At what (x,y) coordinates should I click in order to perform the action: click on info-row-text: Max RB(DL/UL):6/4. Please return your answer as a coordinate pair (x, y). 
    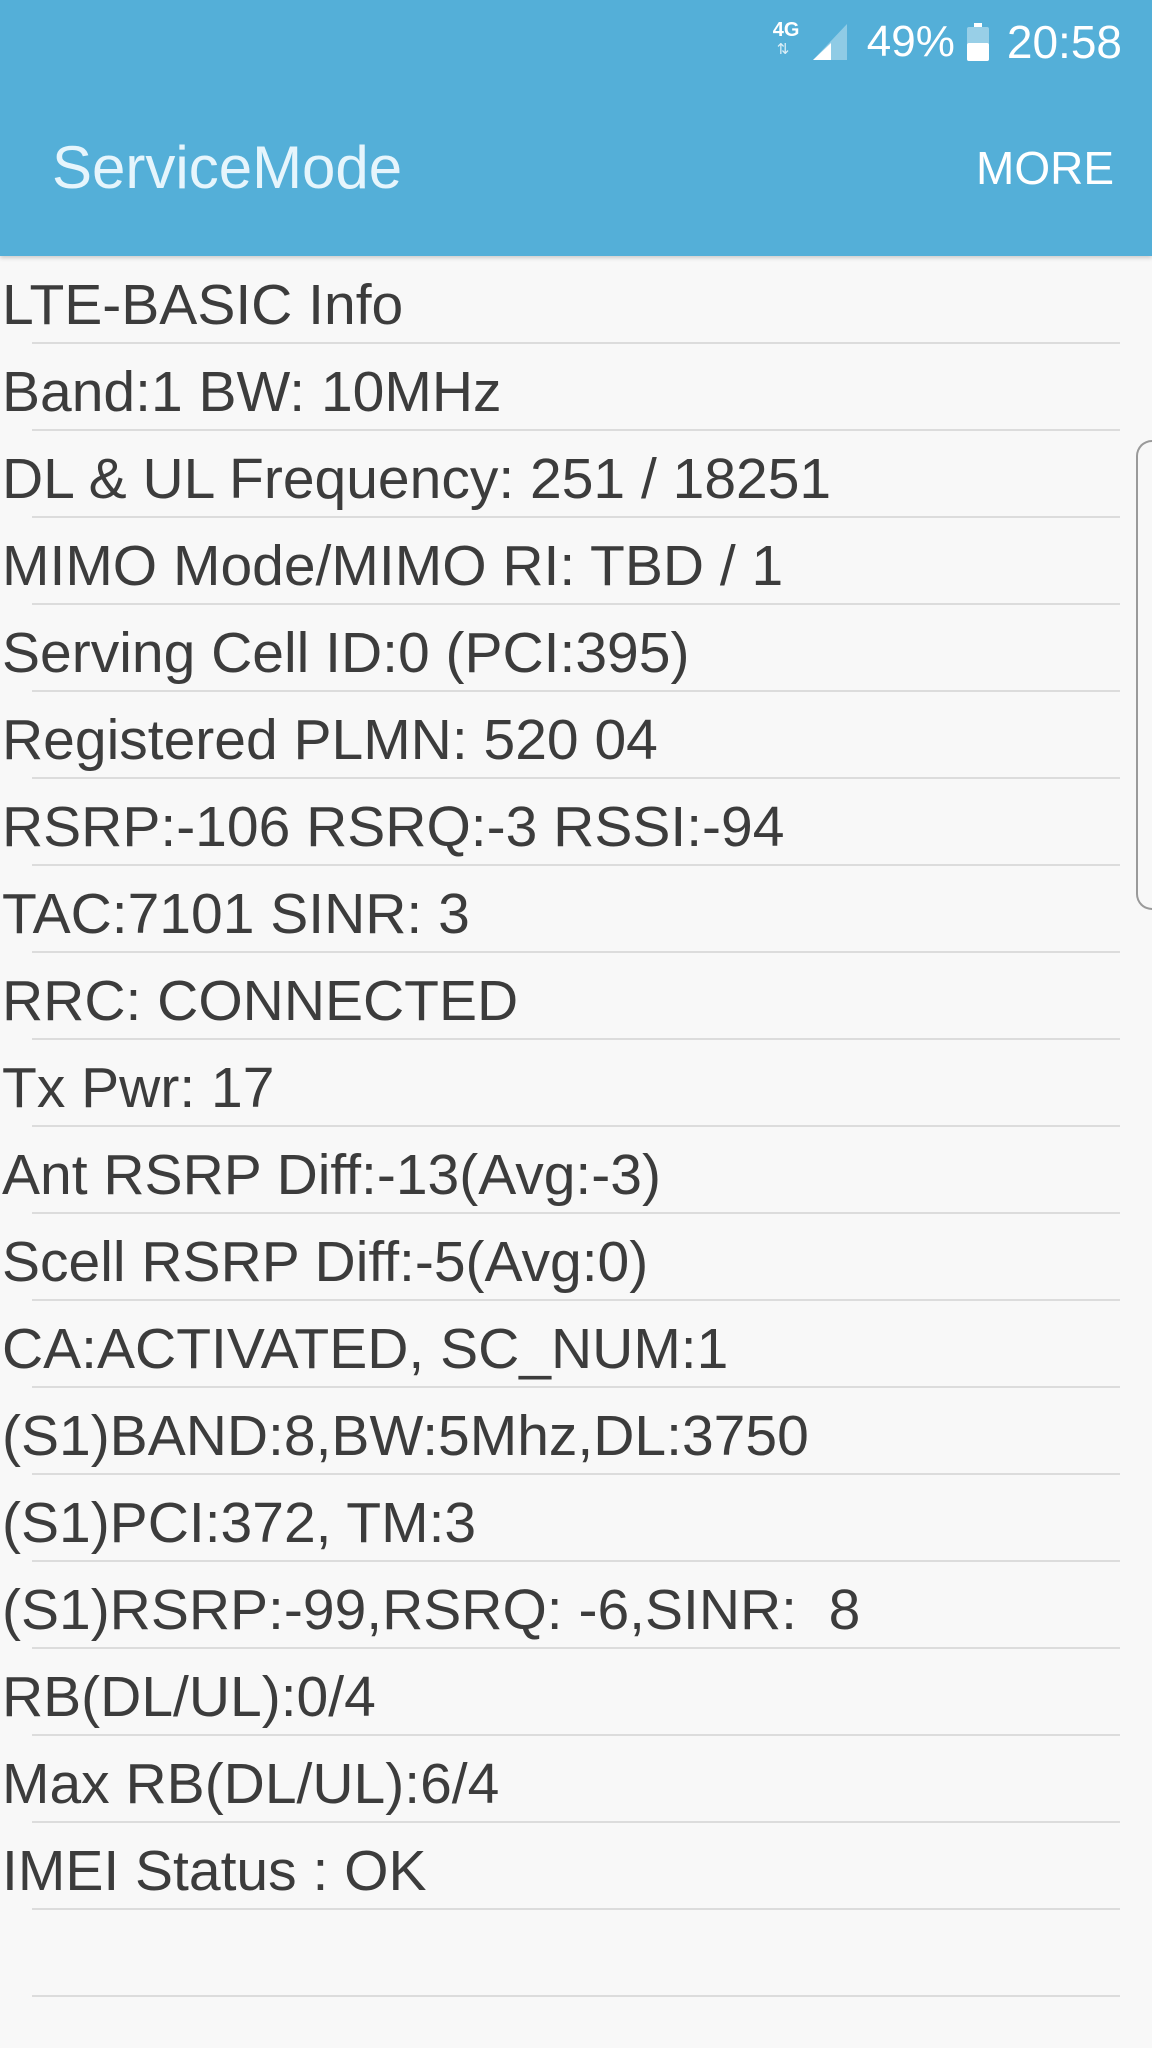
    Looking at the image, I should click on (251, 1784).